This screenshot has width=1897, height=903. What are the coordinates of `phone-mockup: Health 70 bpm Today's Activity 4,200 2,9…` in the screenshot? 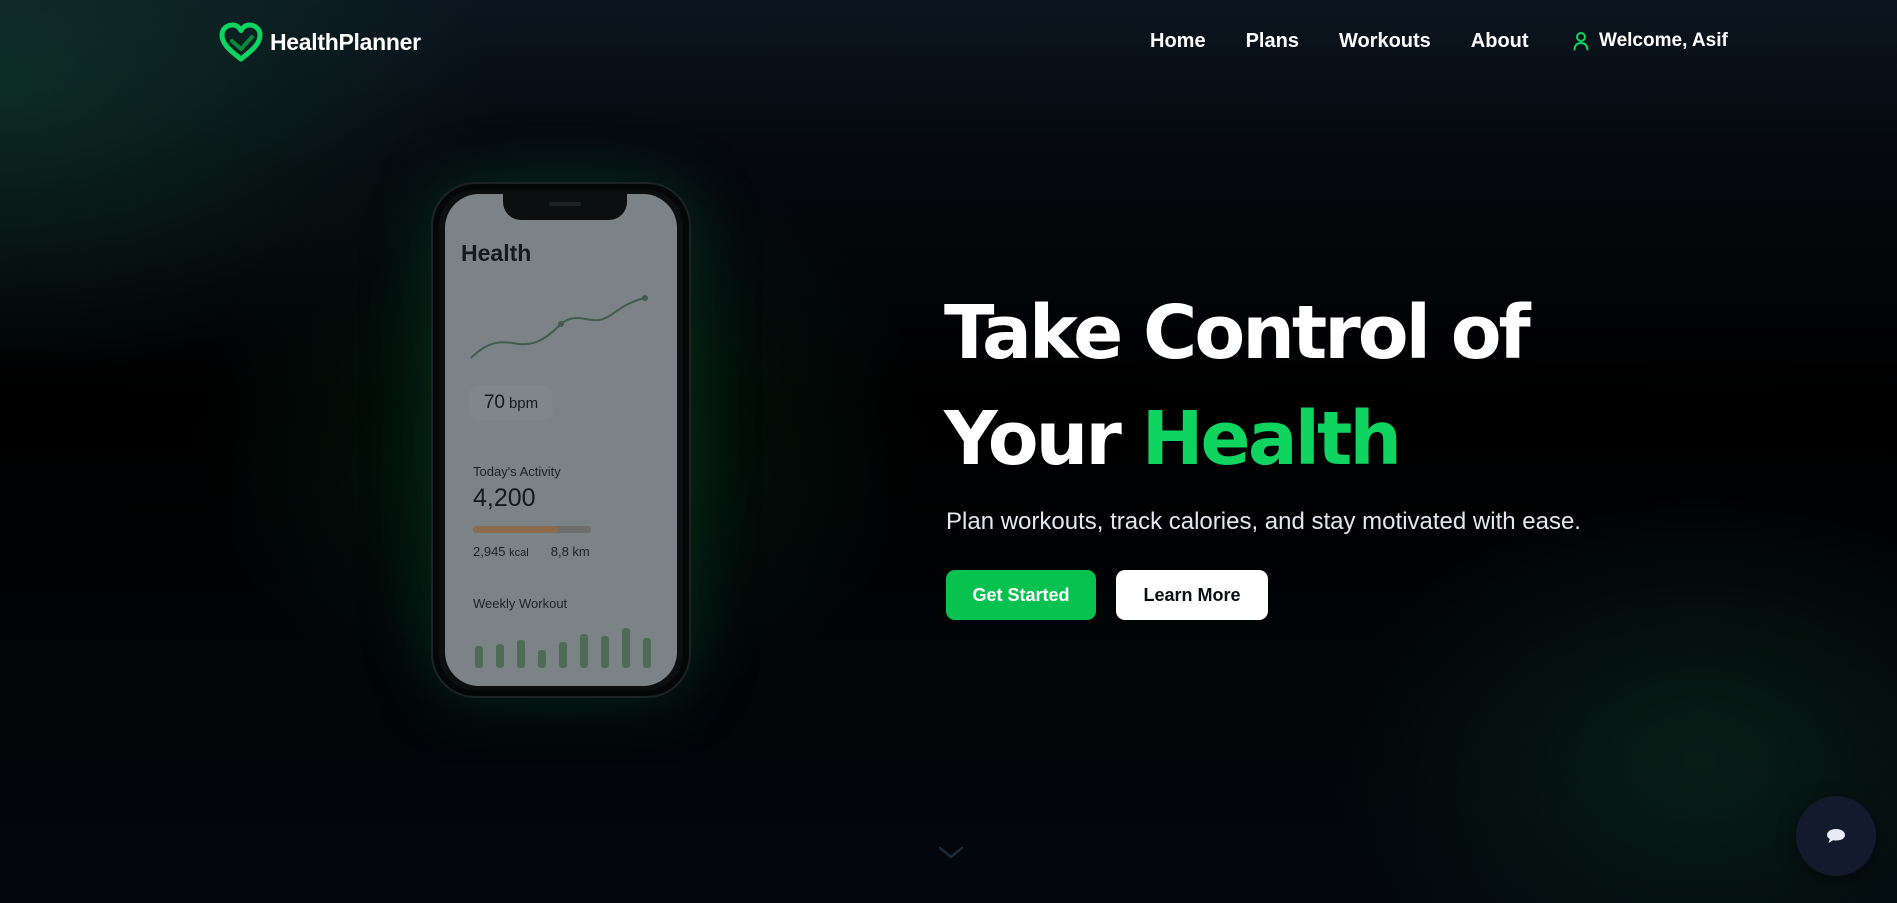 It's located at (561, 440).